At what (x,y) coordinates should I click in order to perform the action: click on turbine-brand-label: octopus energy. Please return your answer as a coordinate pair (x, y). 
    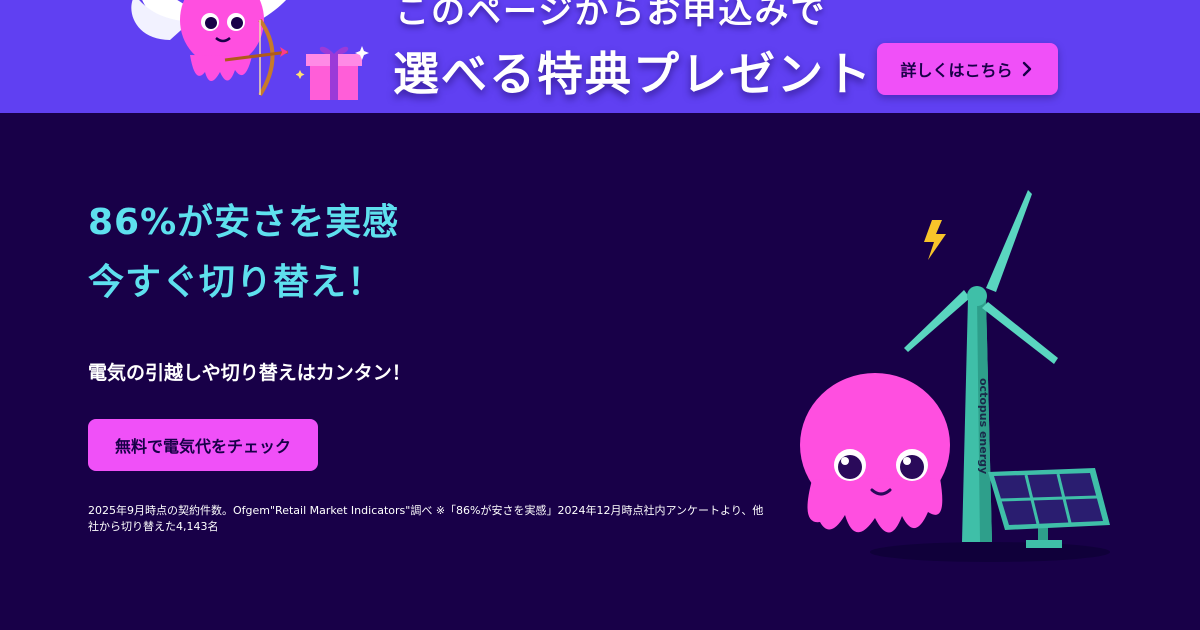
    Looking at the image, I should click on (983, 426).